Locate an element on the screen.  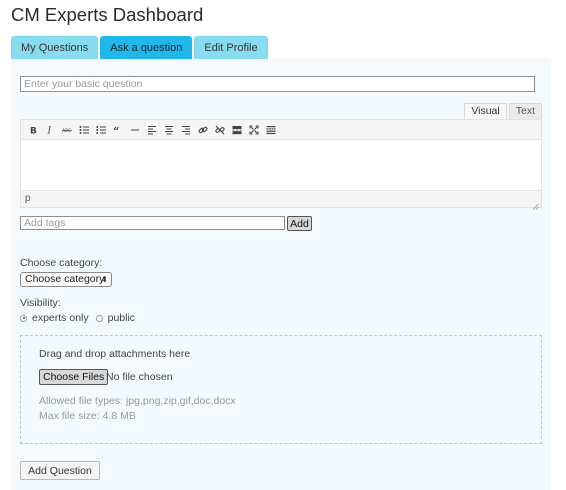
public-label: public is located at coordinates (121, 318).